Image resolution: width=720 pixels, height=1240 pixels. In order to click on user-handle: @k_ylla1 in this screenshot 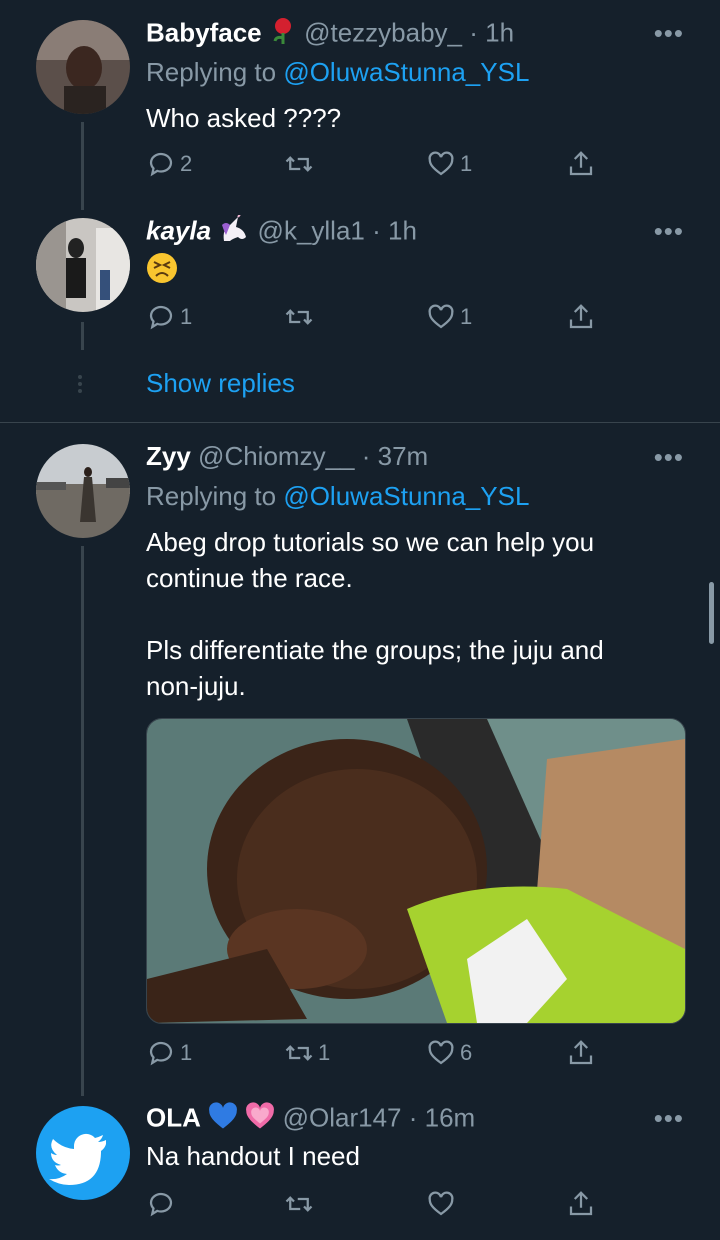, I will do `click(311, 230)`.